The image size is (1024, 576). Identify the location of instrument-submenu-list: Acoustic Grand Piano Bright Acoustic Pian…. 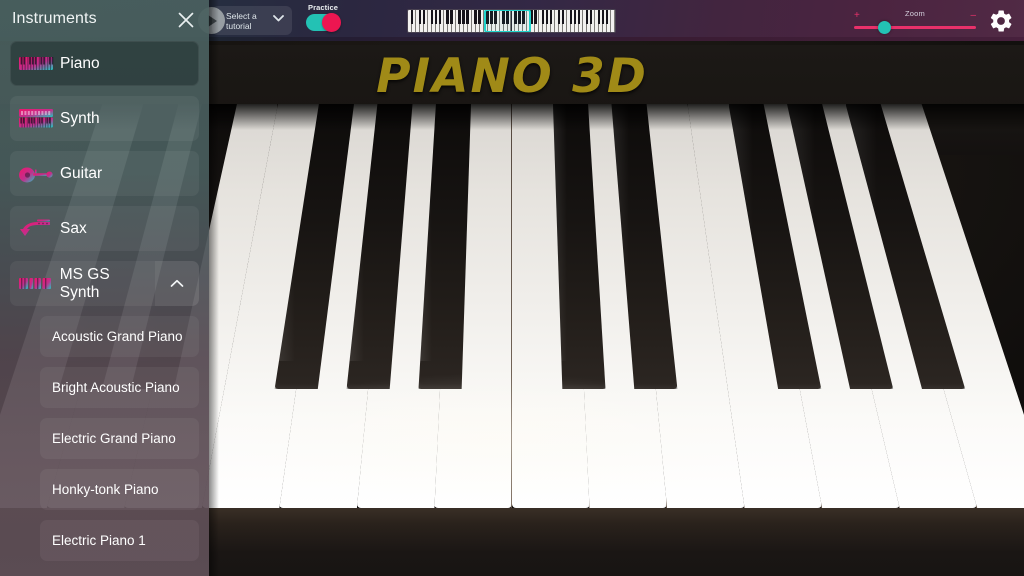
(104, 438).